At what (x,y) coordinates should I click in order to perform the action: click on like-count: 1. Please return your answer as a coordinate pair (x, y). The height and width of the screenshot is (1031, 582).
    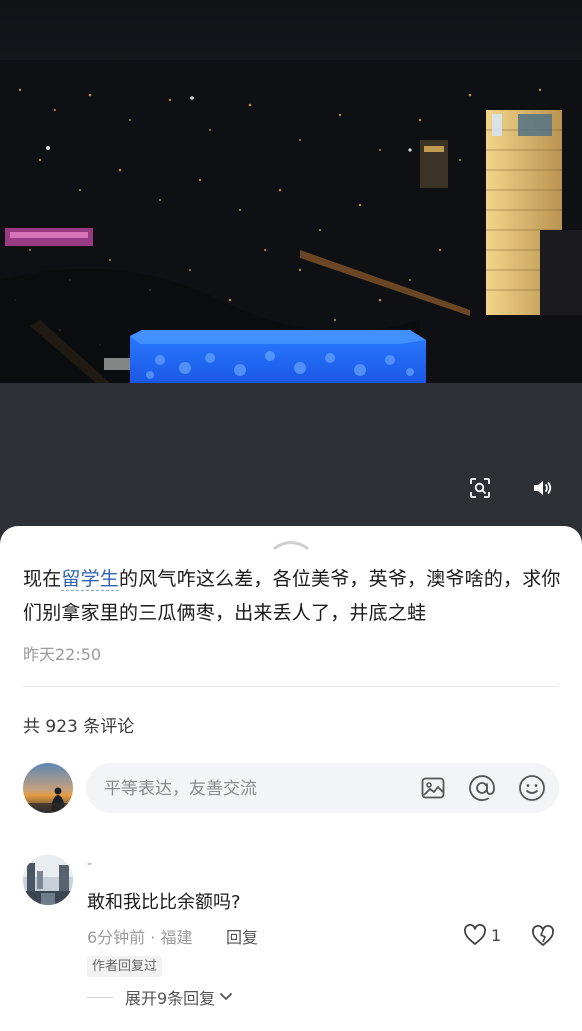
    Looking at the image, I should click on (496, 935).